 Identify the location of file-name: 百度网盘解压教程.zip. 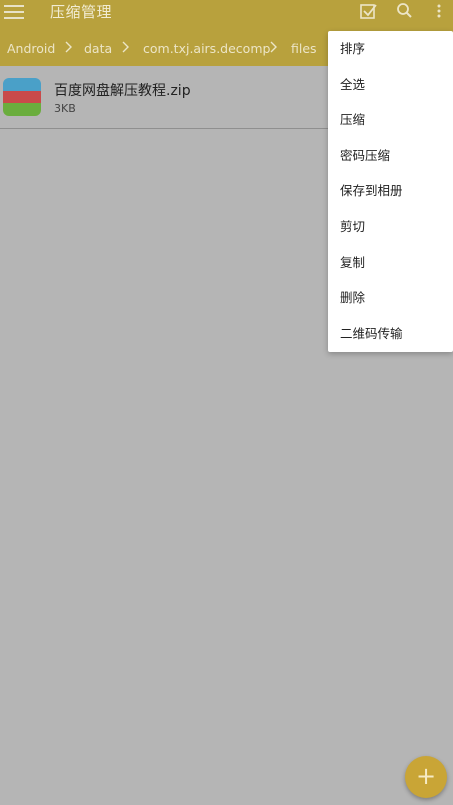
(122, 91).